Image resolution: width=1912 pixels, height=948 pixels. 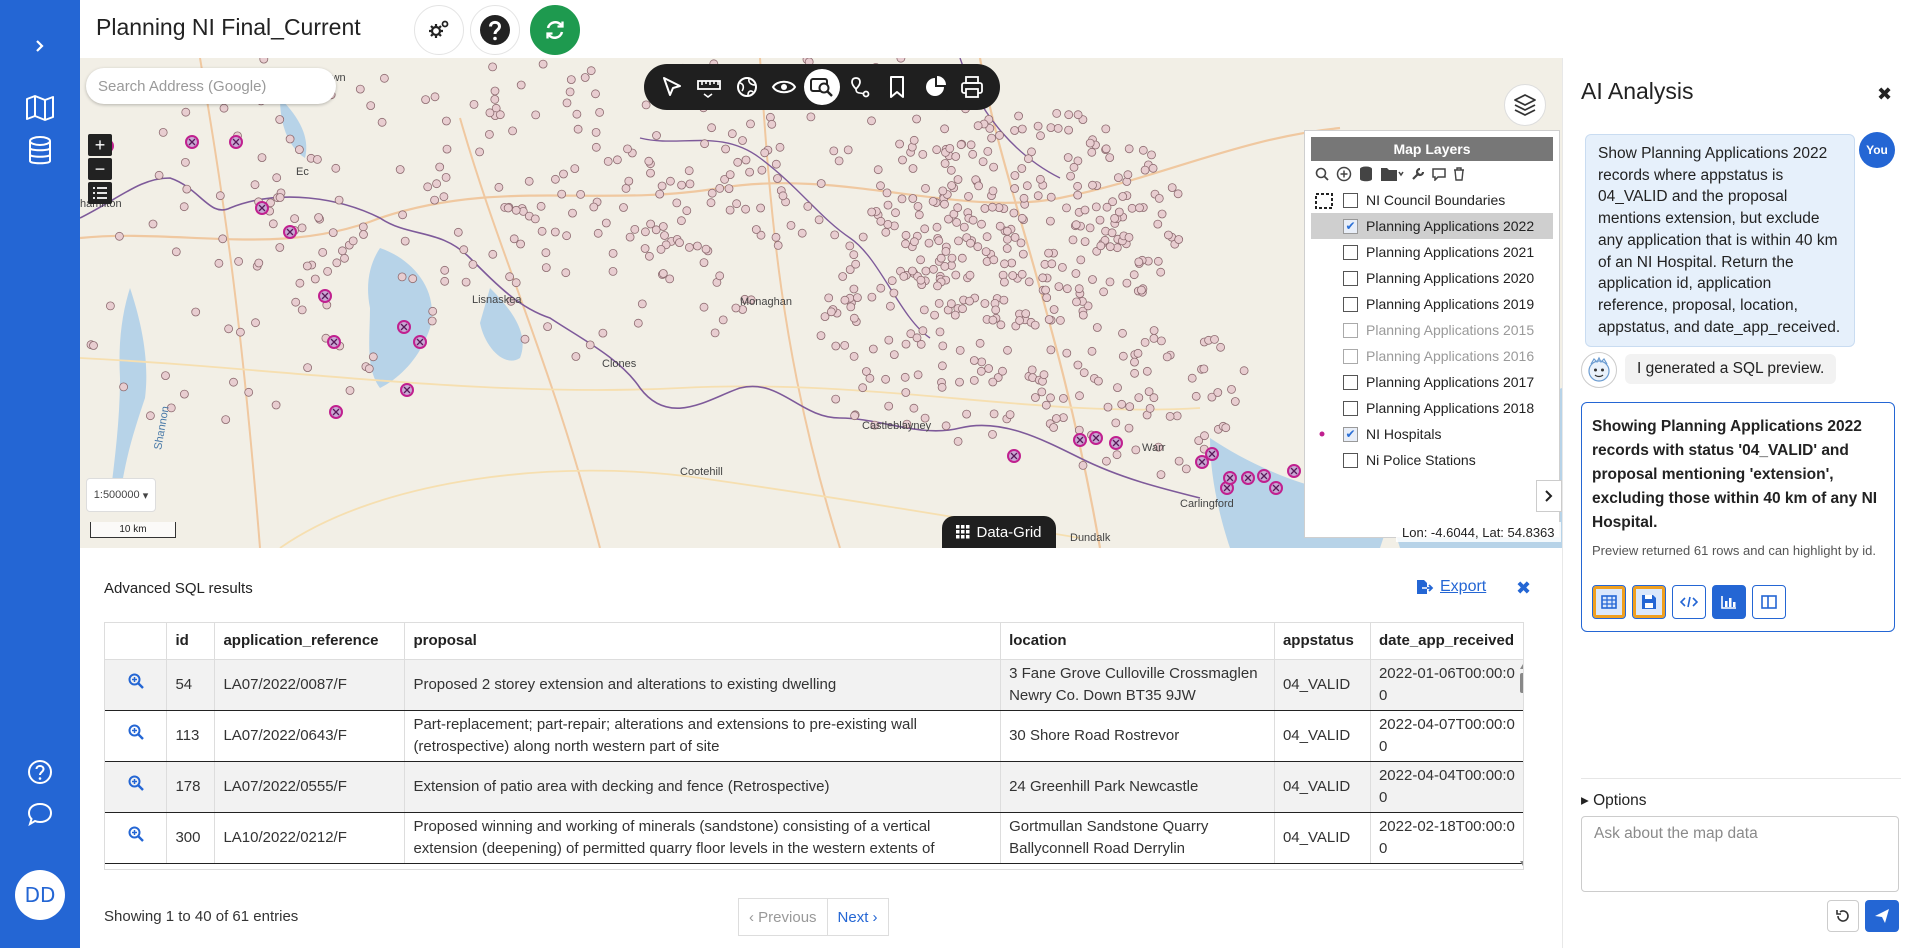 I want to click on column-header: application_reference, so click(x=310, y=641).